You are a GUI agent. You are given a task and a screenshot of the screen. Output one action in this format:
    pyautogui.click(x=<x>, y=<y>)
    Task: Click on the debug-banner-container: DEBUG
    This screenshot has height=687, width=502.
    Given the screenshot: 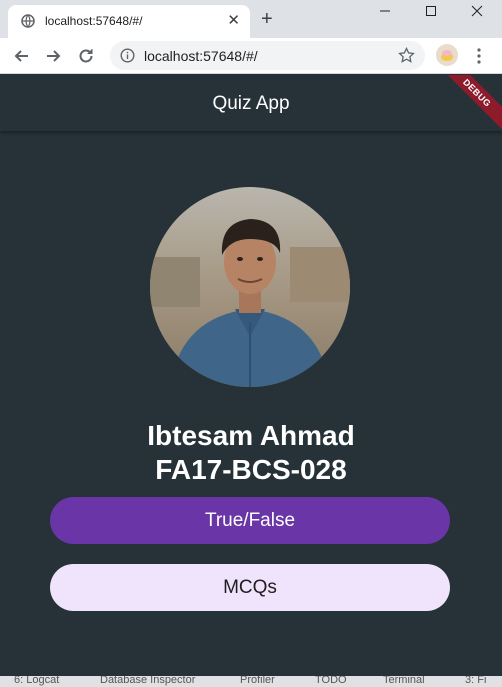 What is the action you would take?
    pyautogui.click(x=251, y=105)
    